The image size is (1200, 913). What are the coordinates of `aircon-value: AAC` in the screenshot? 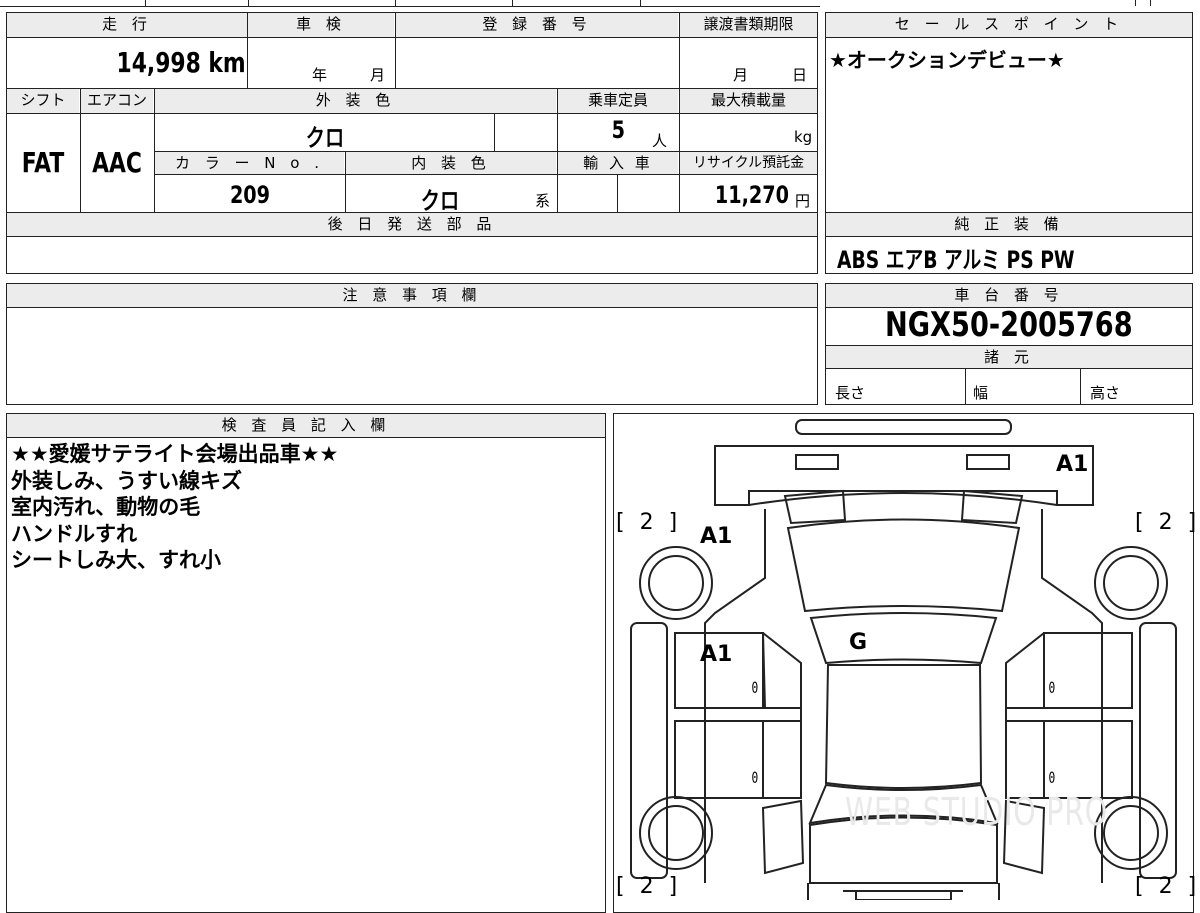 It's located at (117, 162).